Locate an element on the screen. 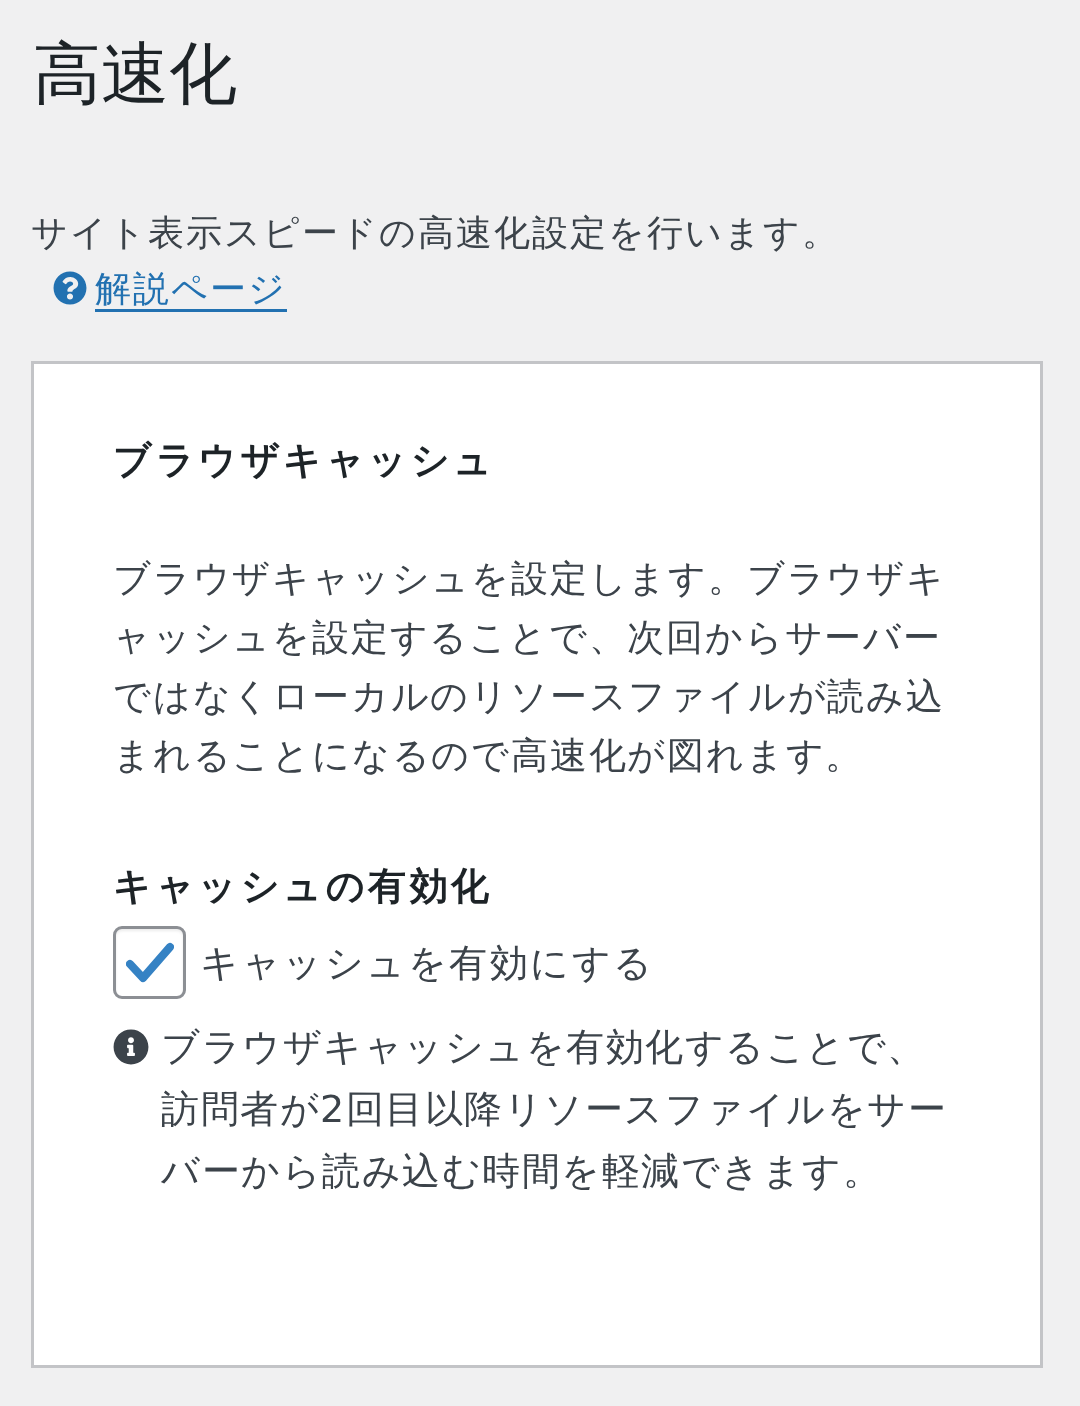  section-title: ブラウザキャッシュ is located at coordinates (304, 460).